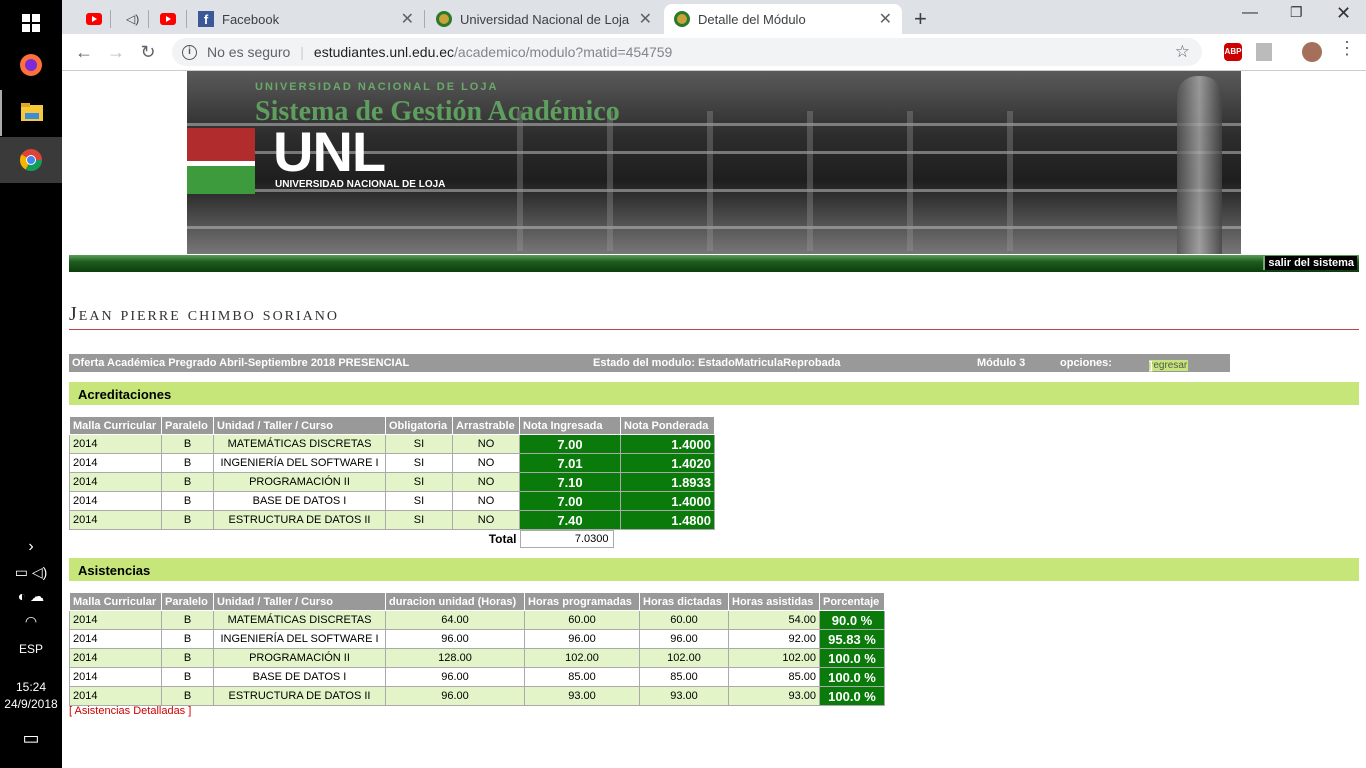 The image size is (1366, 768). Describe the element at coordinates (31, 547) in the screenshot. I see `chevron-up-icon: ›` at that location.